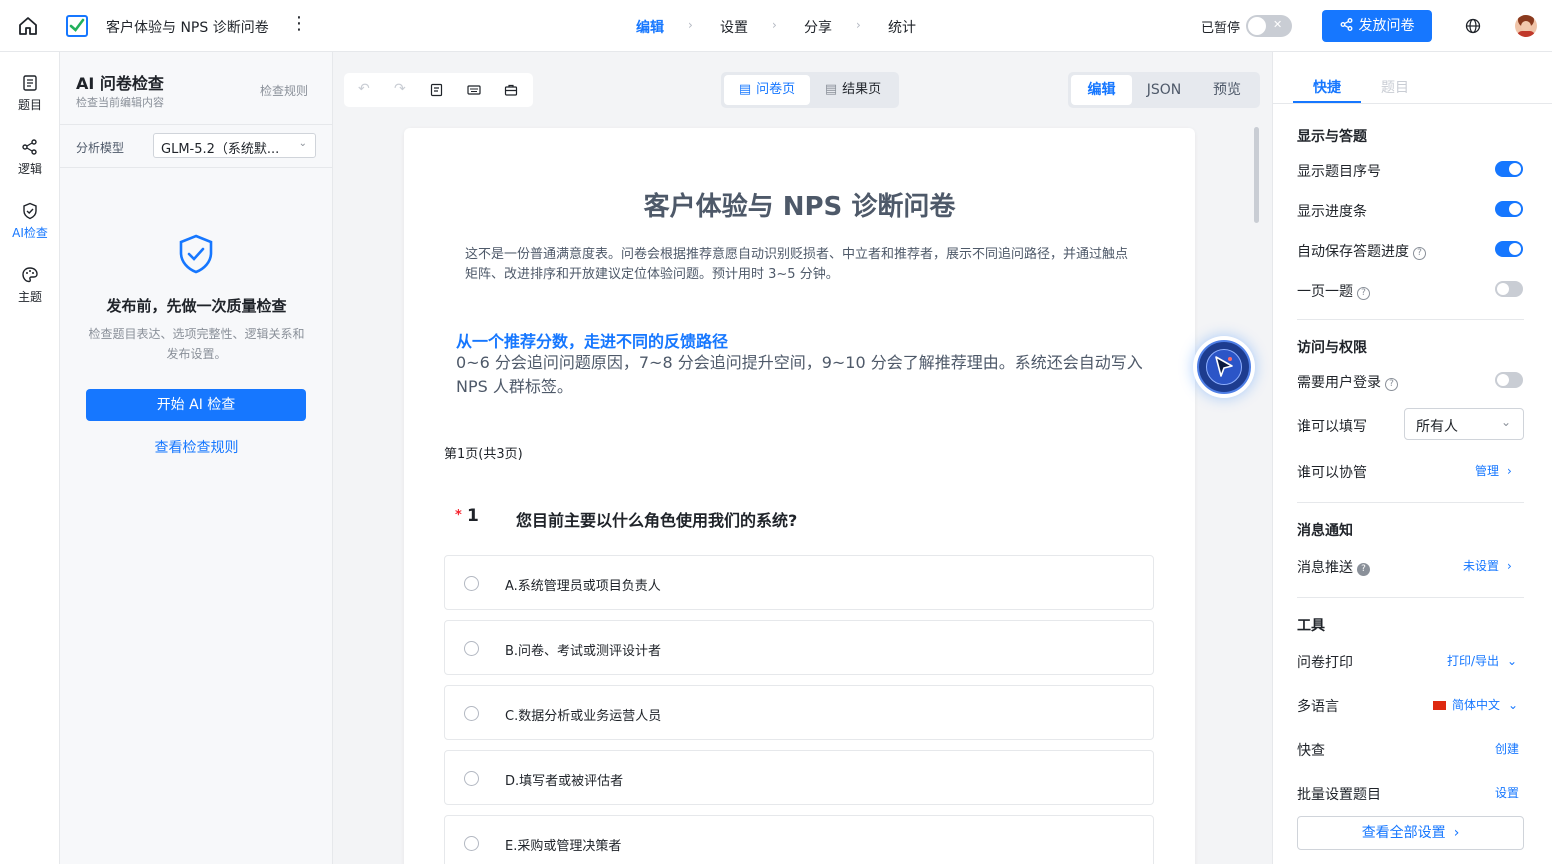 Image resolution: width=1552 pixels, height=864 pixels. Describe the element at coordinates (592, 340) in the screenshot. I see `section-title: 从一个推荐分数，走进不同的反馈路径` at that location.